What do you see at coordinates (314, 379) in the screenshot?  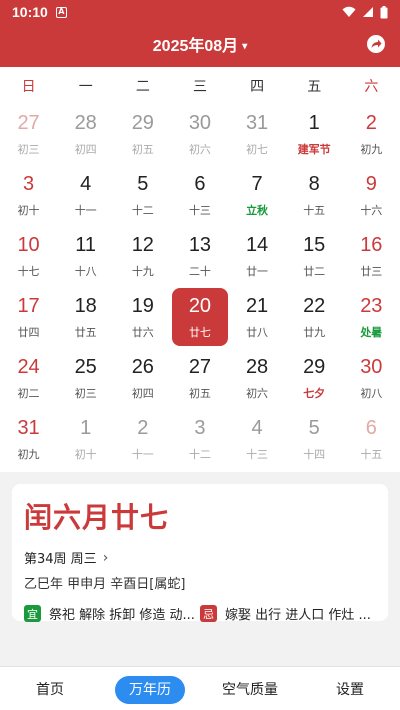 I see `calendar-day: 29 七夕` at bounding box center [314, 379].